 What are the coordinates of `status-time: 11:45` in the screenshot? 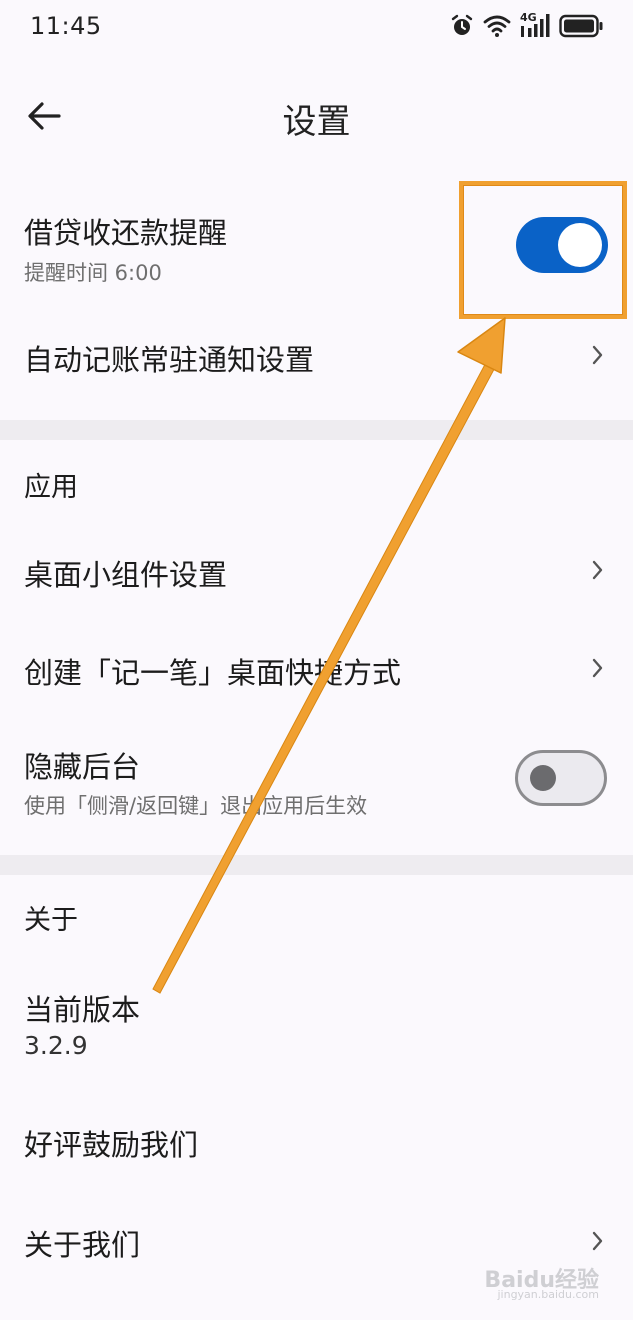 It's located at (66, 26).